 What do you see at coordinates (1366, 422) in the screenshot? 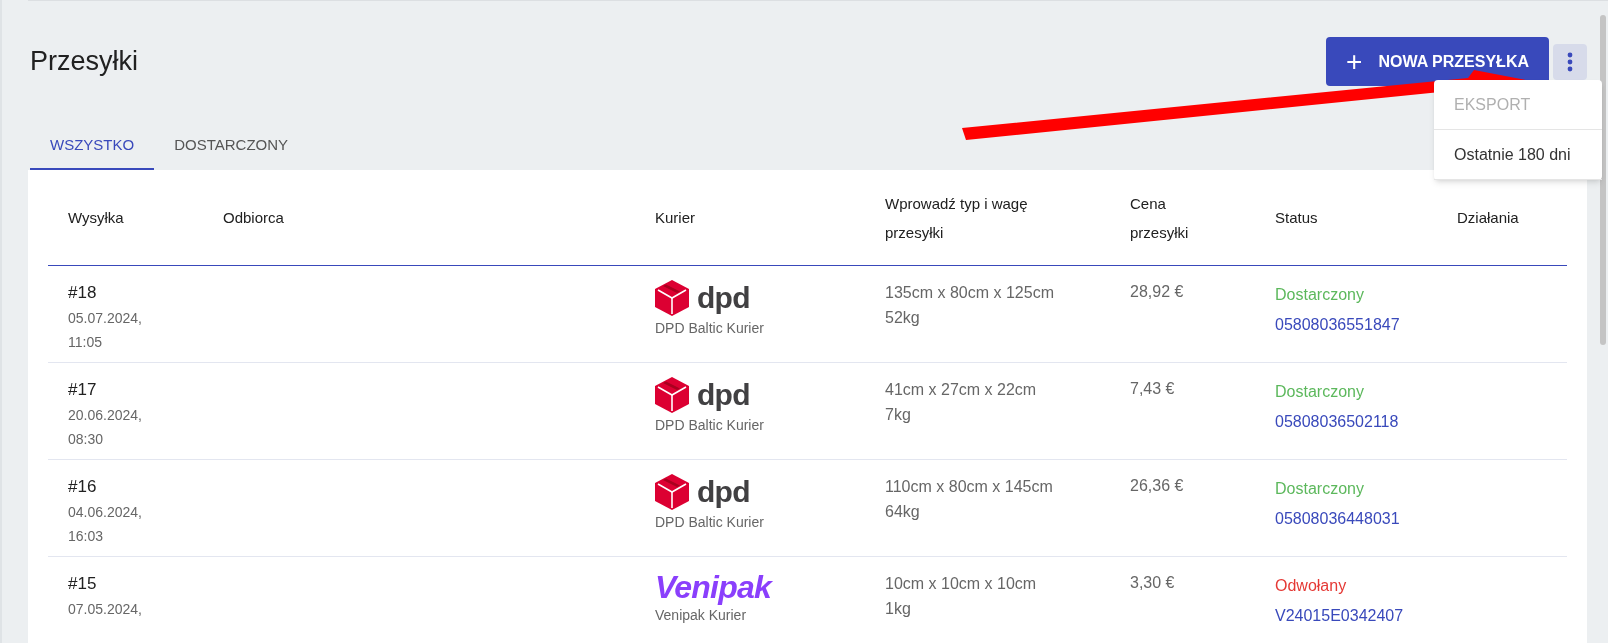
I see `tracking-link: 05808036502118` at bounding box center [1366, 422].